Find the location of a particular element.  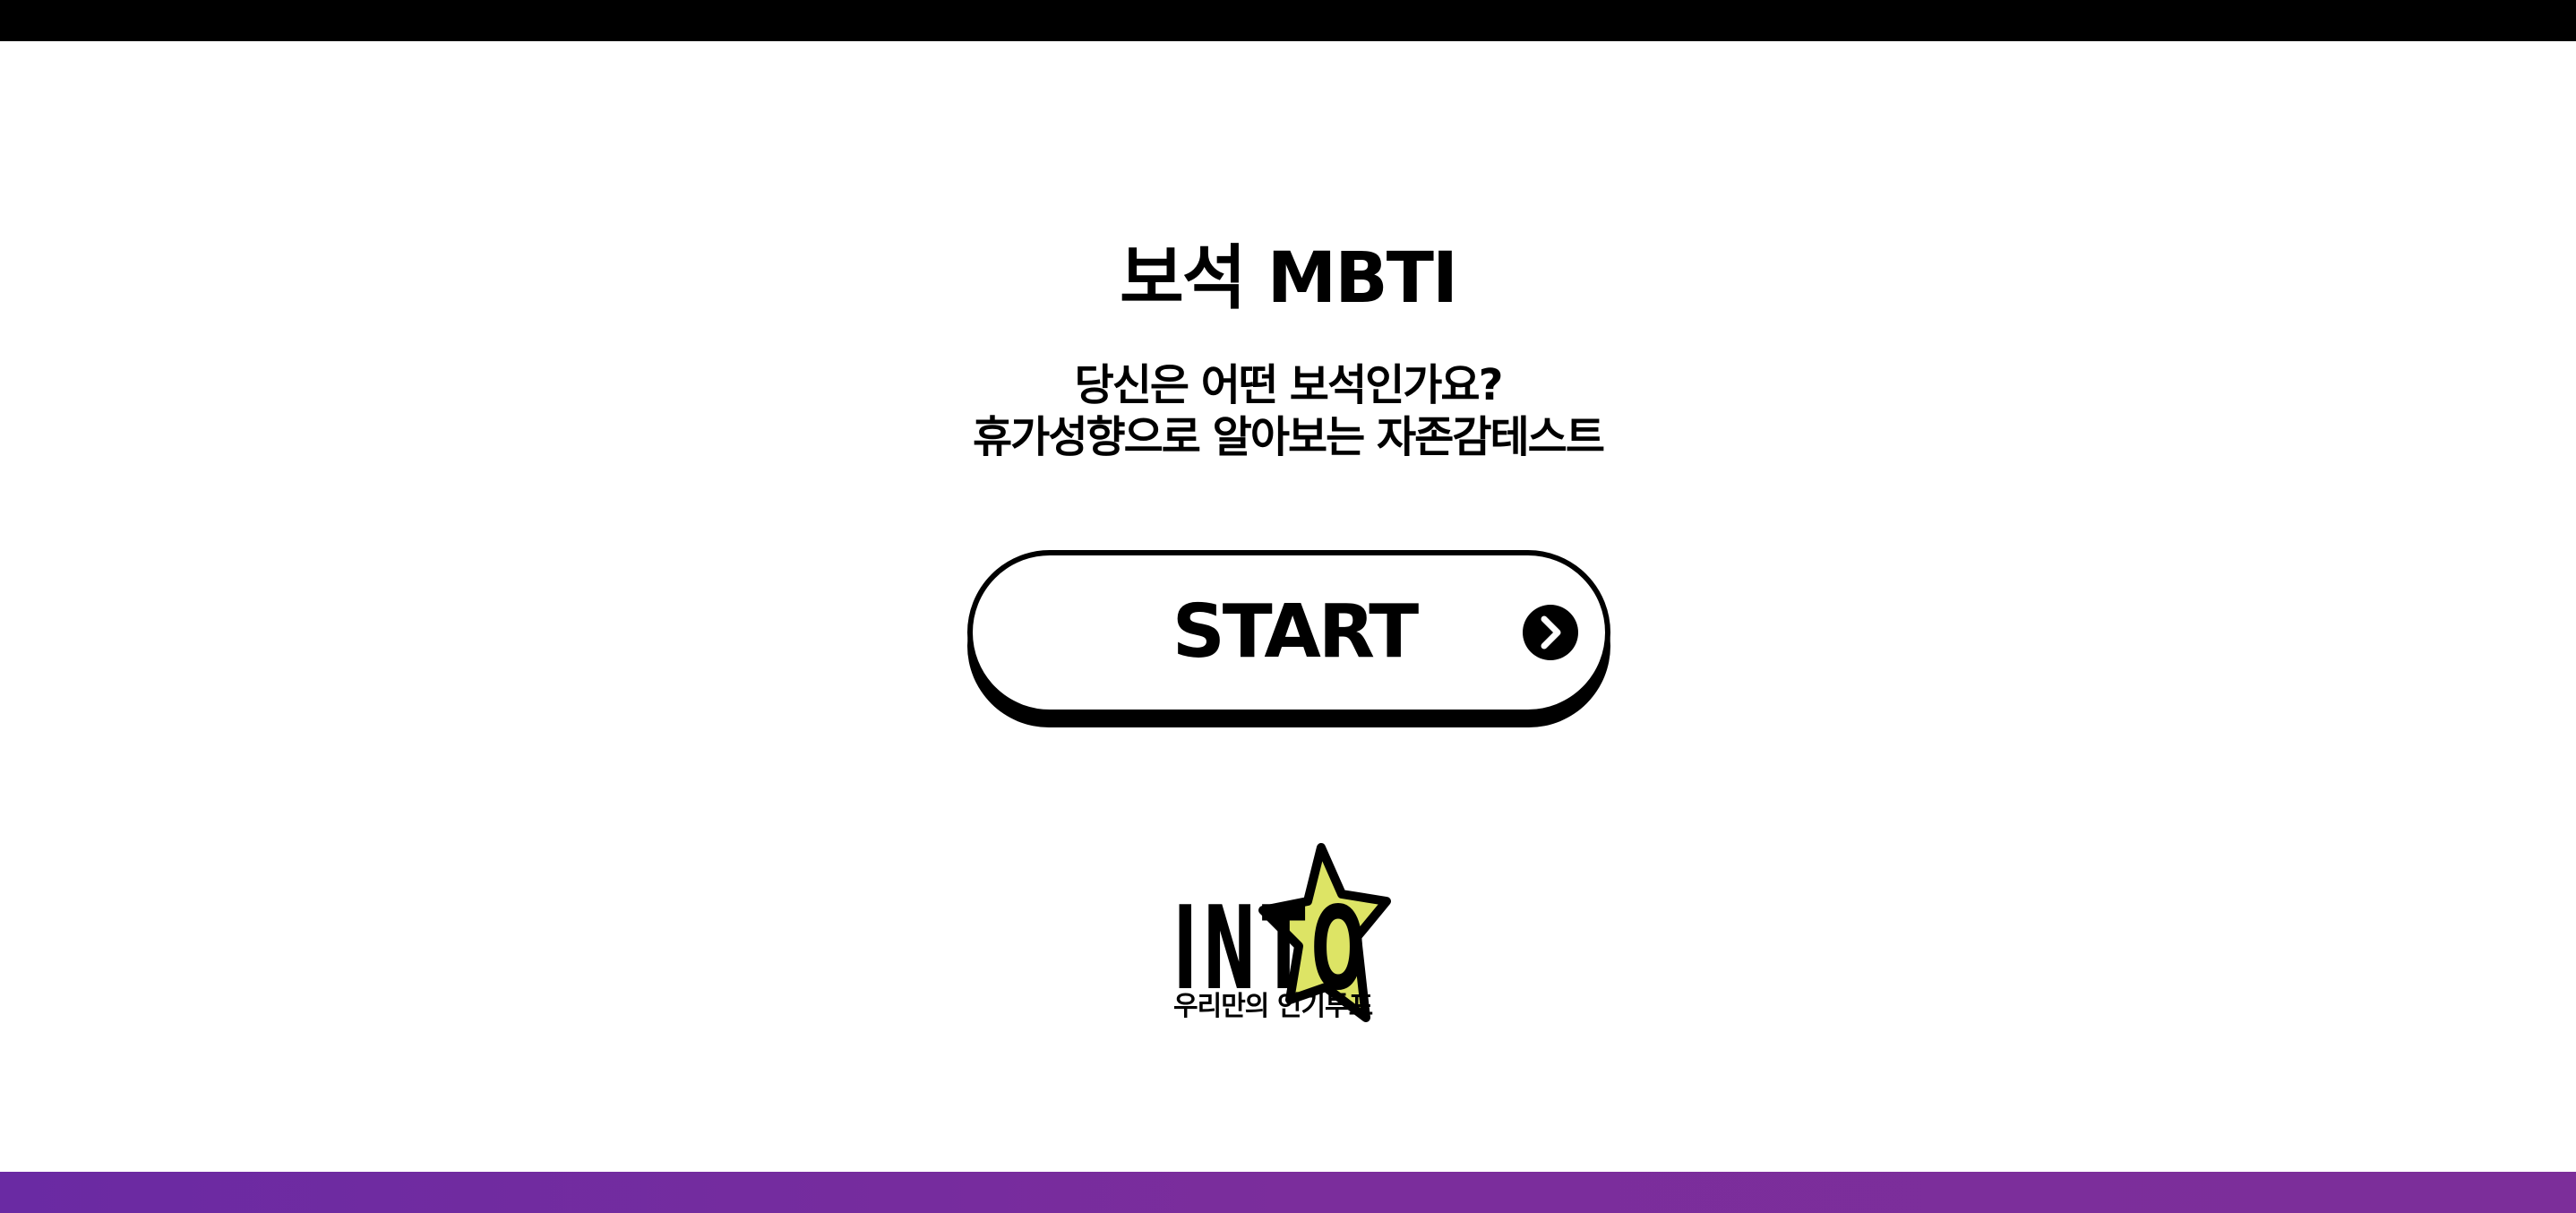

start-button-wrapper: START is located at coordinates (1288, 640).